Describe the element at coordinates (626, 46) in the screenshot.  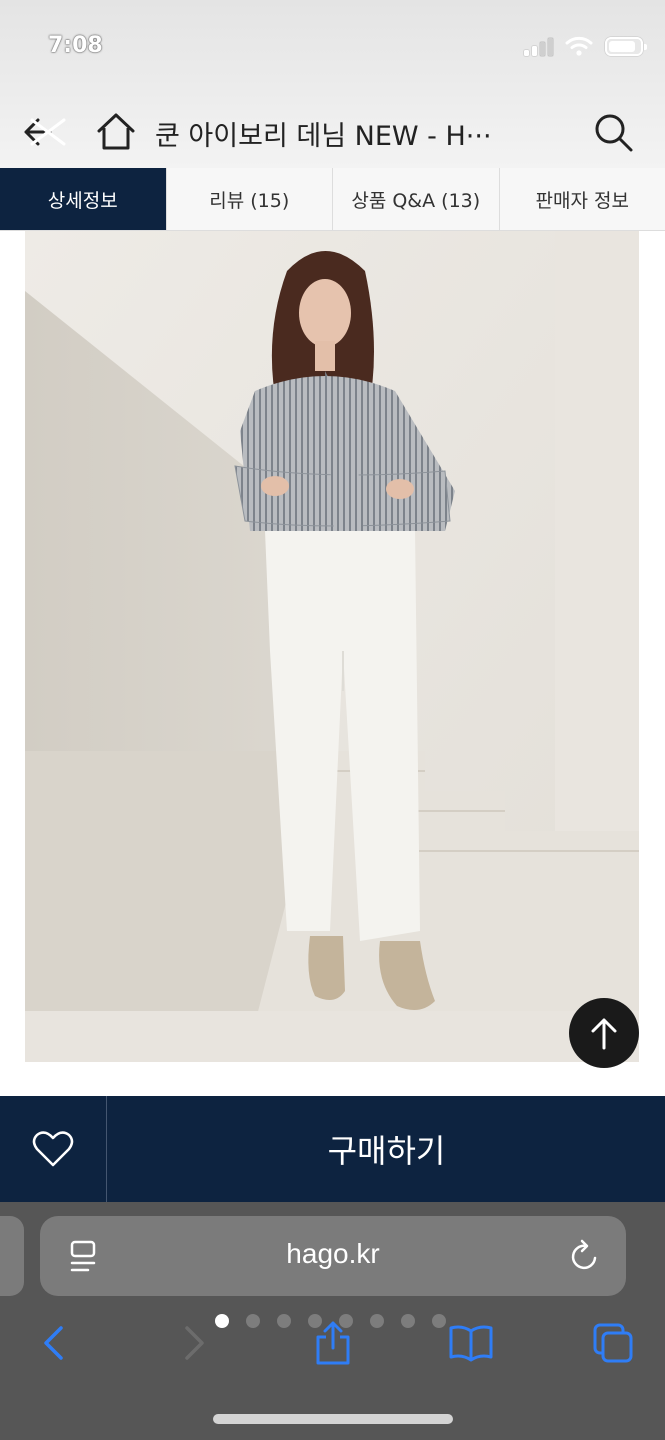
I see `battery-icon` at that location.